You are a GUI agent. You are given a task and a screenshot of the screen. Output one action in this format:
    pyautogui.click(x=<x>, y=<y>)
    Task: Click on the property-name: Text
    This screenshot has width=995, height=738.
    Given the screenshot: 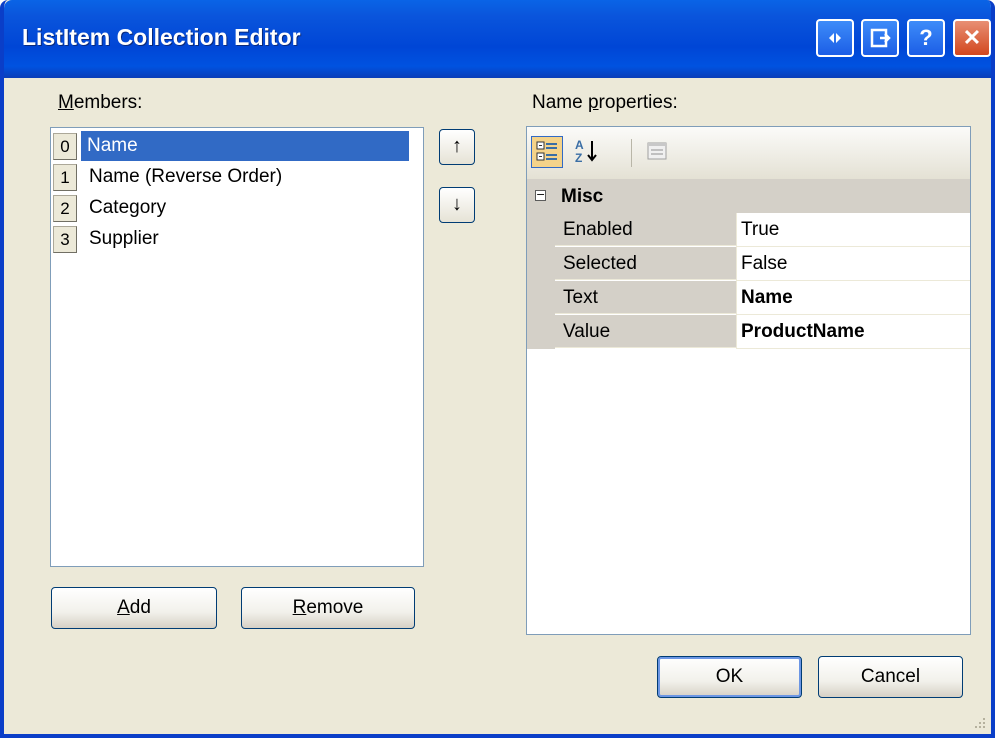 What is the action you would take?
    pyautogui.click(x=645, y=297)
    